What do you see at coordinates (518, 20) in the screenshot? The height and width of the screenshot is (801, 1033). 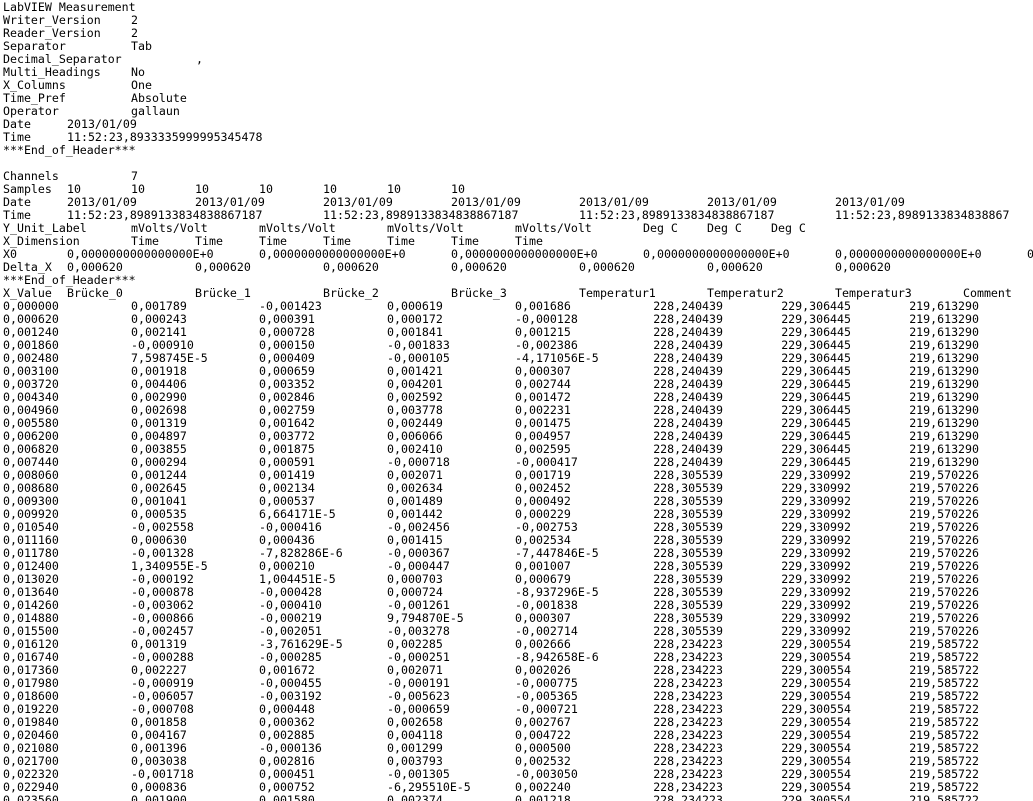 I see `header-line: Writer_Version 2` at bounding box center [518, 20].